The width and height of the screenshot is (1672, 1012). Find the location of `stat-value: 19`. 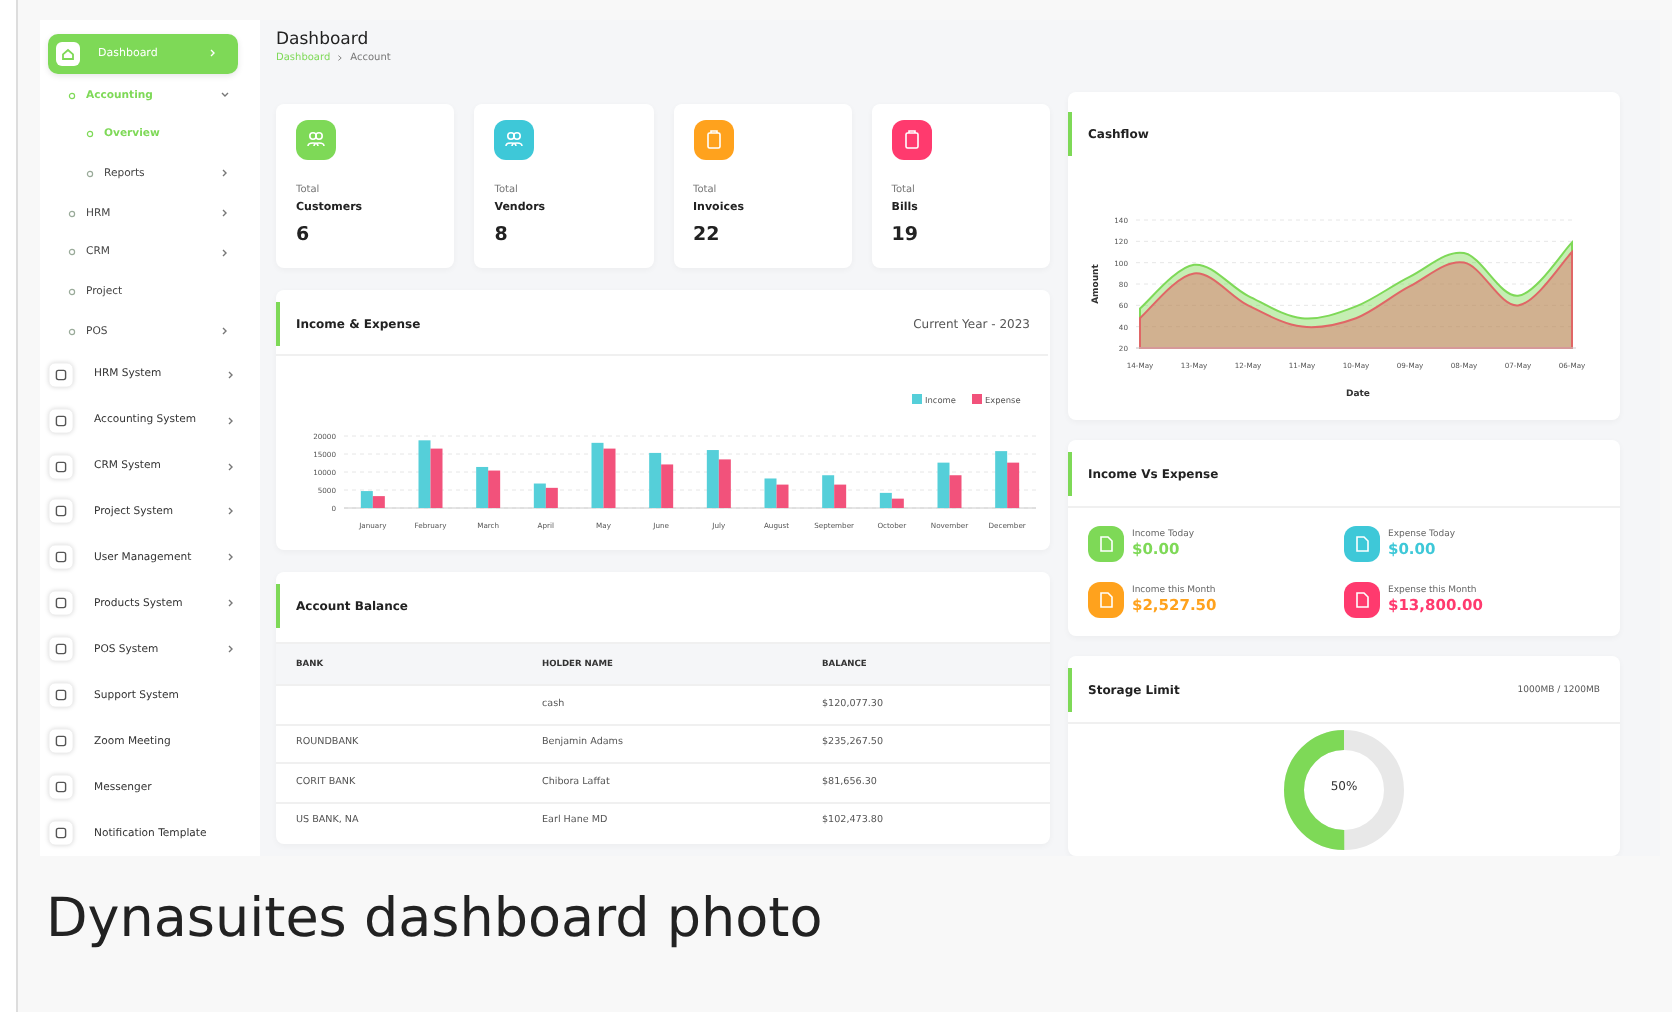

stat-value: 19 is located at coordinates (905, 235).